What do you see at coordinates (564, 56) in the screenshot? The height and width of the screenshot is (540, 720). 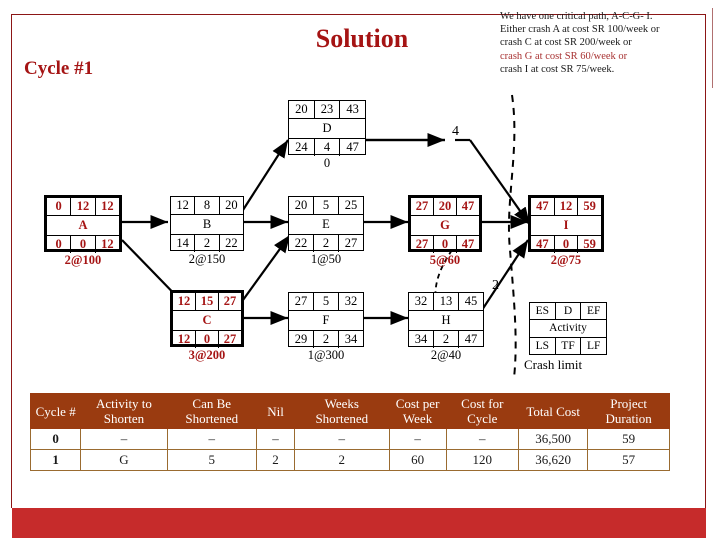 I see `note-line-4: crash G at cost SR 60/week or` at bounding box center [564, 56].